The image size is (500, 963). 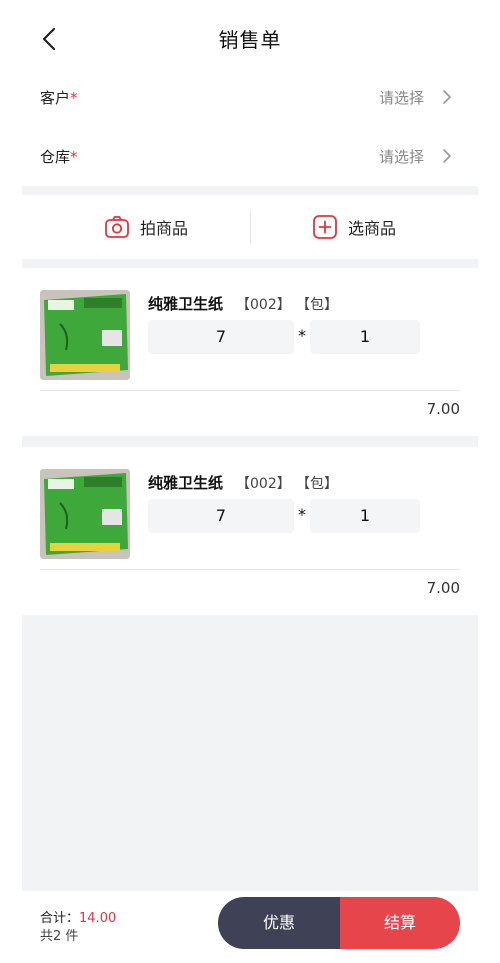 I want to click on select-product-button: 选商品, so click(x=354, y=227).